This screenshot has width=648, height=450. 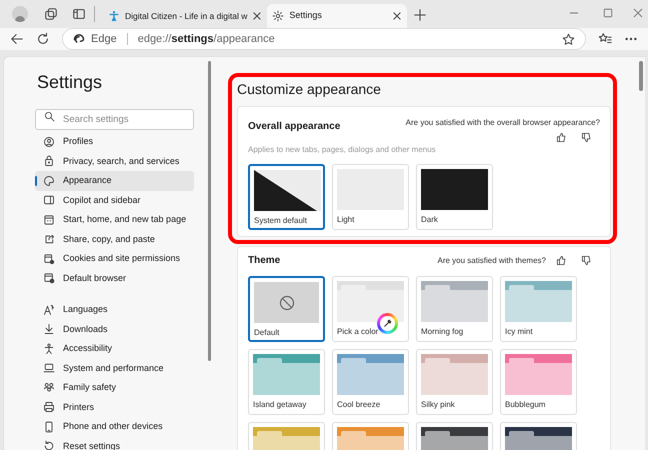 What do you see at coordinates (49, 258) in the screenshot?
I see `cookie-icon` at bounding box center [49, 258].